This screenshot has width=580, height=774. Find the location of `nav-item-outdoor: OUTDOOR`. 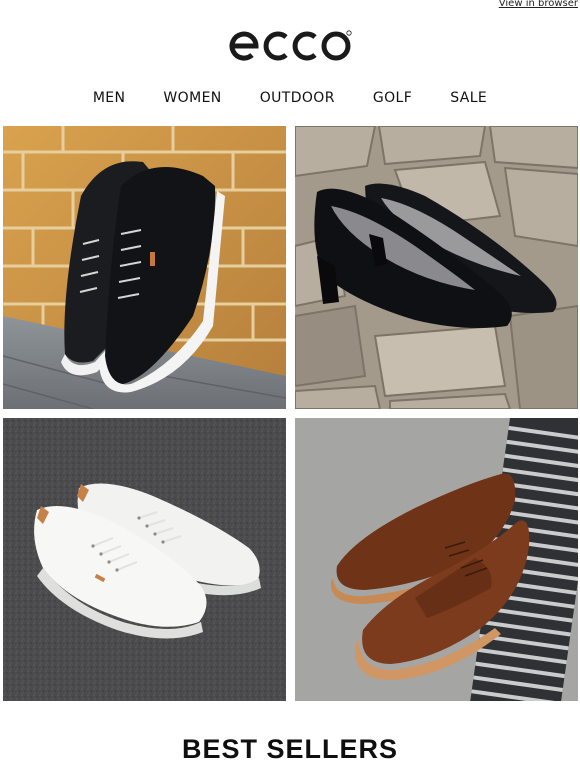

nav-item-outdoor: OUTDOOR is located at coordinates (297, 98).